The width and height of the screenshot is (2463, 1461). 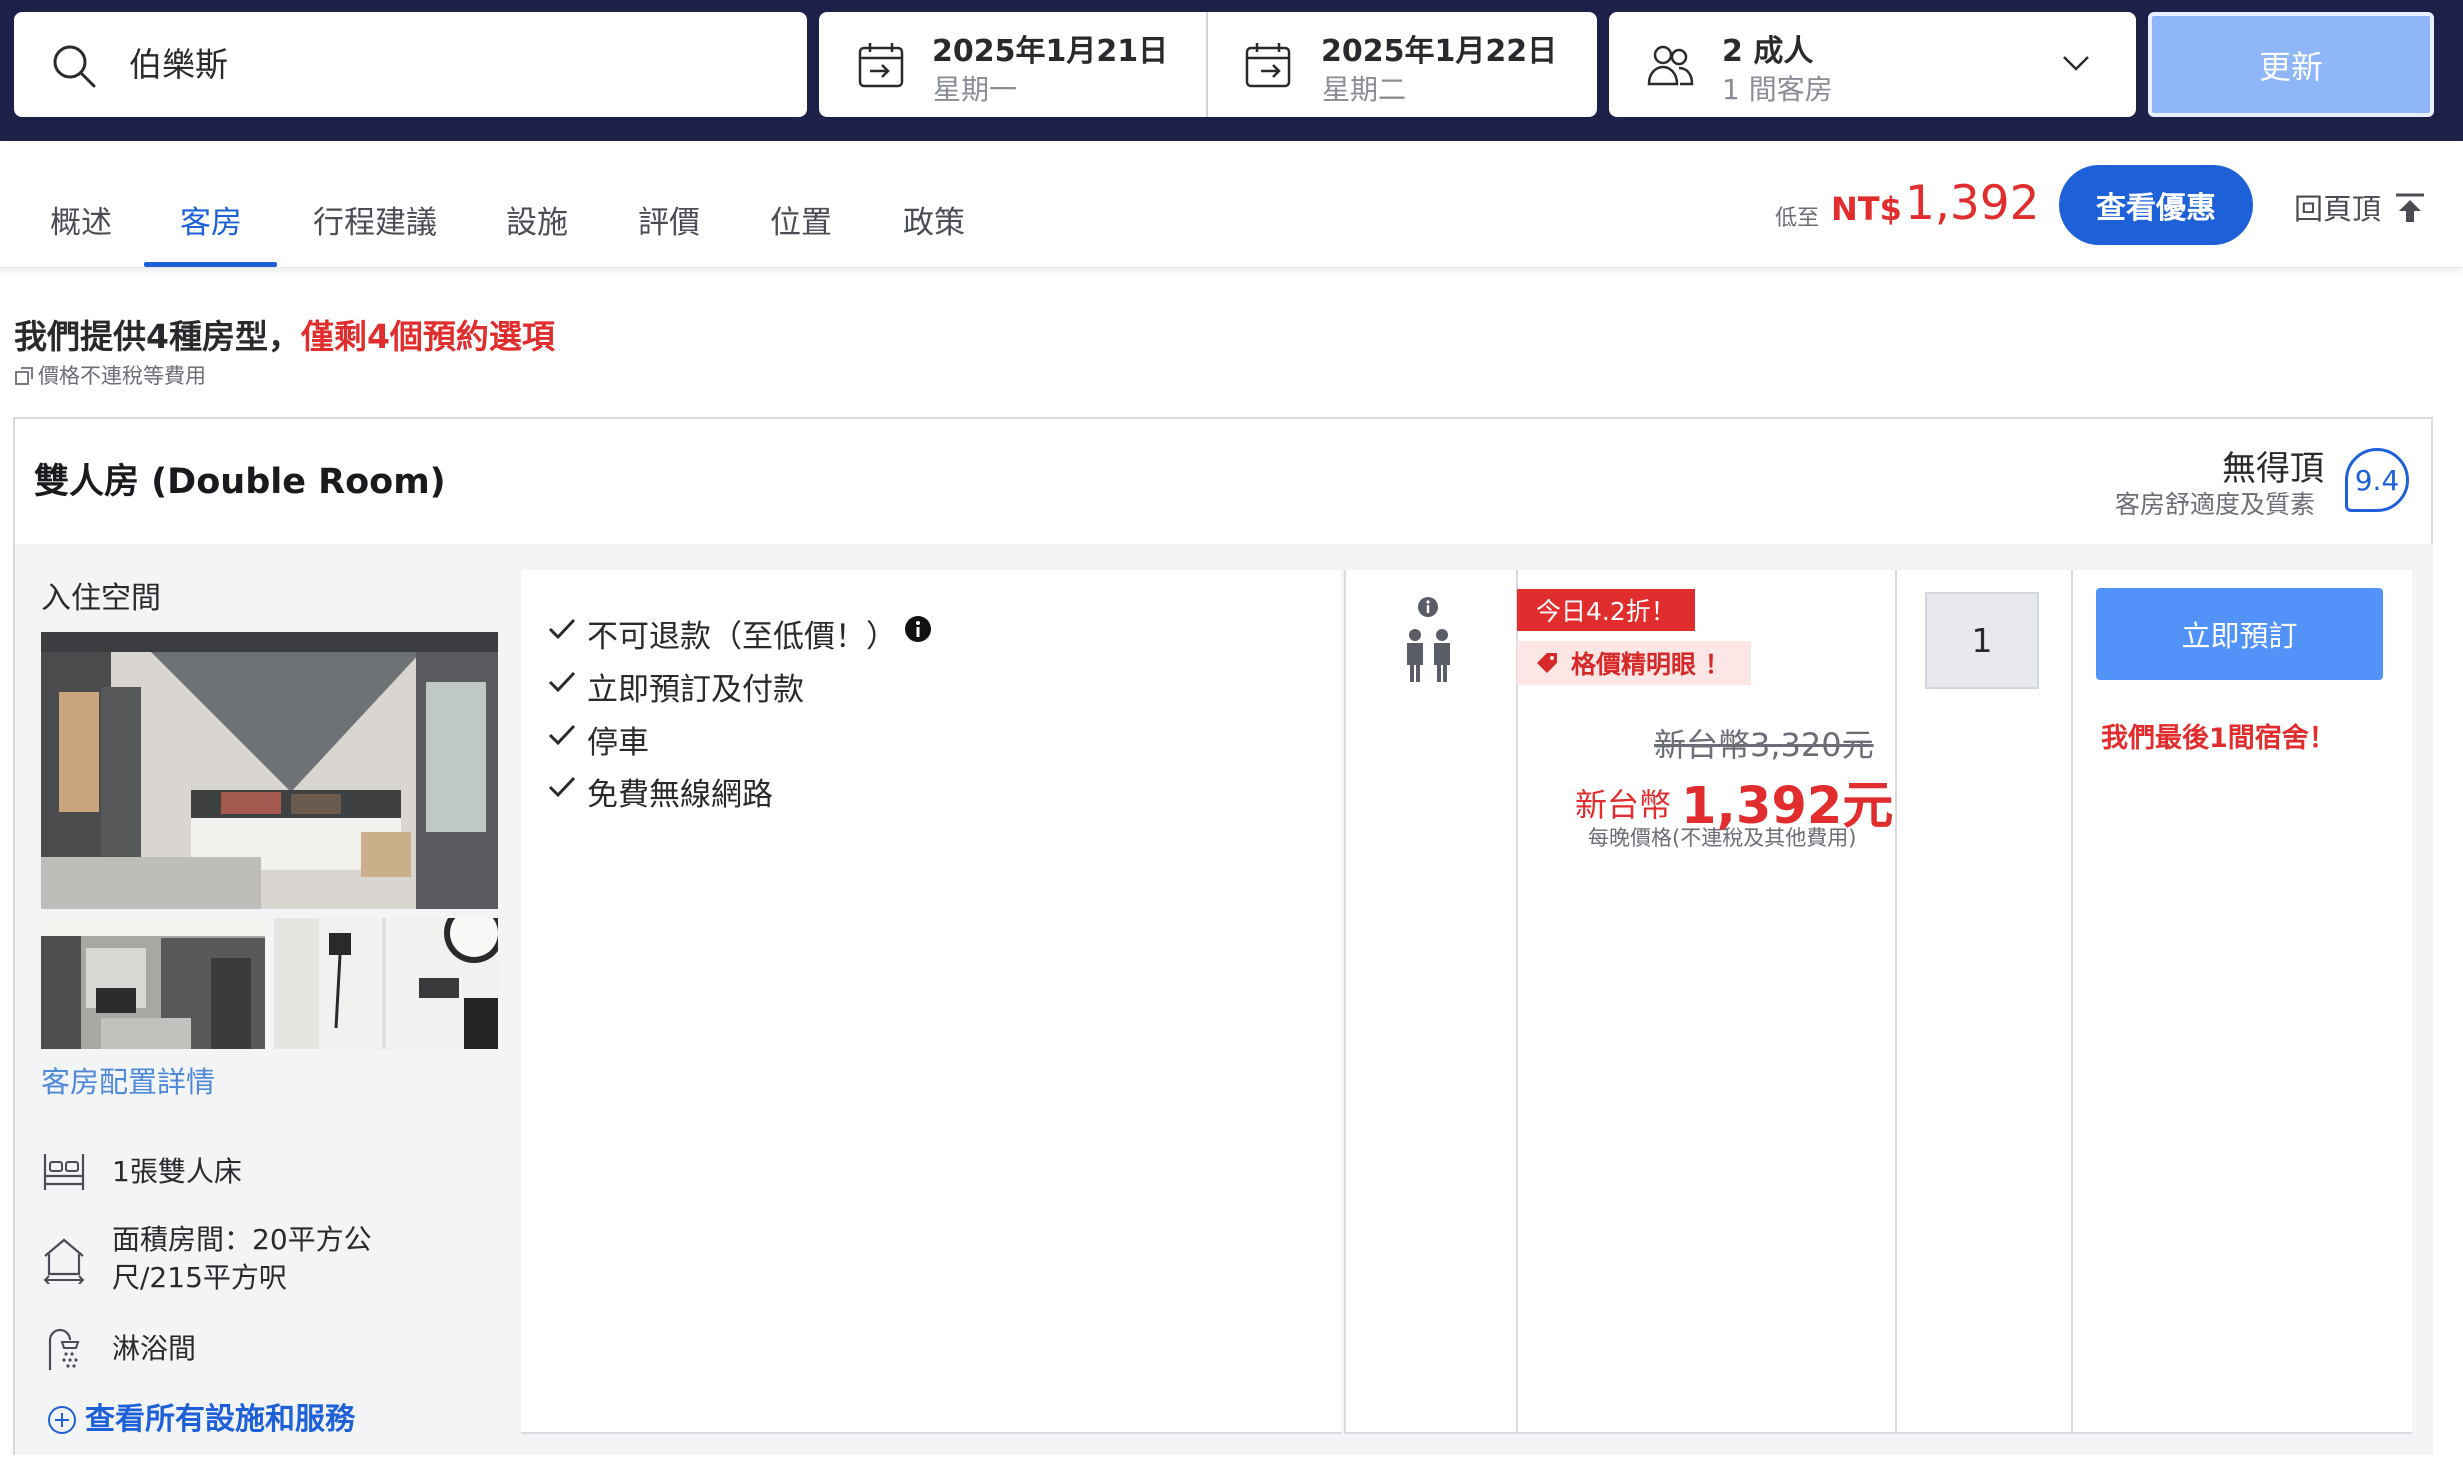 What do you see at coordinates (1670, 65) in the screenshot?
I see `guests-icon` at bounding box center [1670, 65].